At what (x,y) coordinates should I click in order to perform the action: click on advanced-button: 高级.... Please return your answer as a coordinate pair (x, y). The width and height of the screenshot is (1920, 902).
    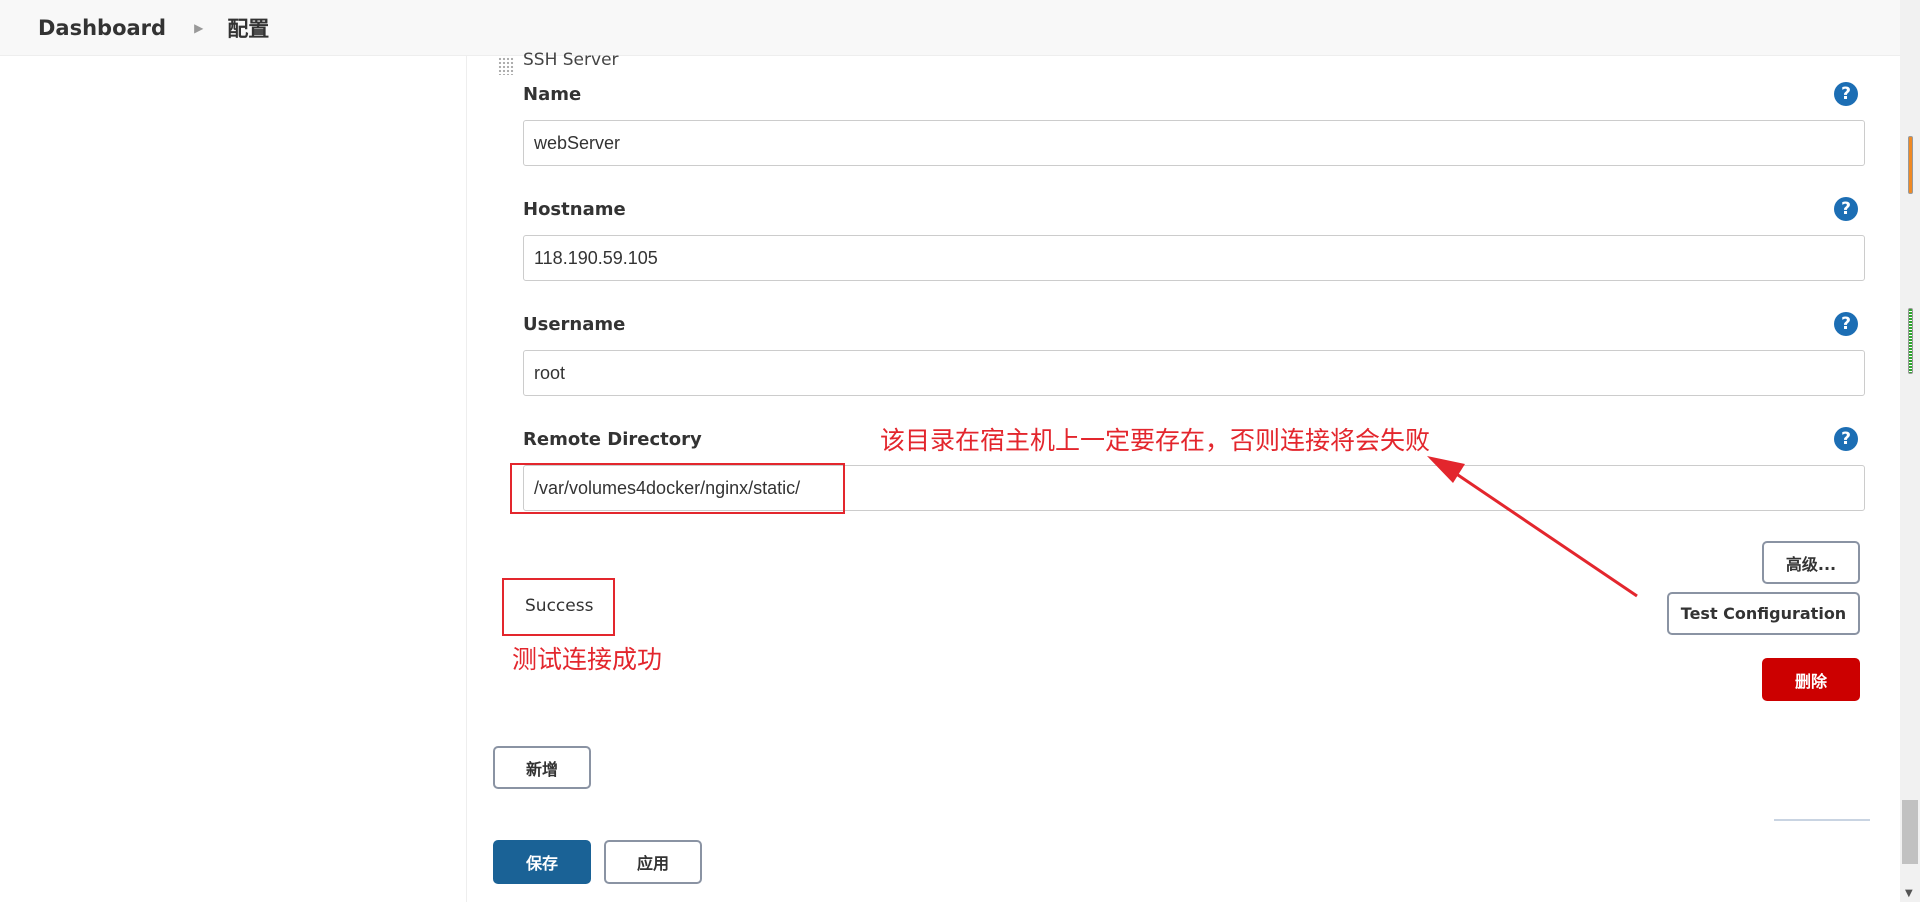
    Looking at the image, I should click on (1811, 562).